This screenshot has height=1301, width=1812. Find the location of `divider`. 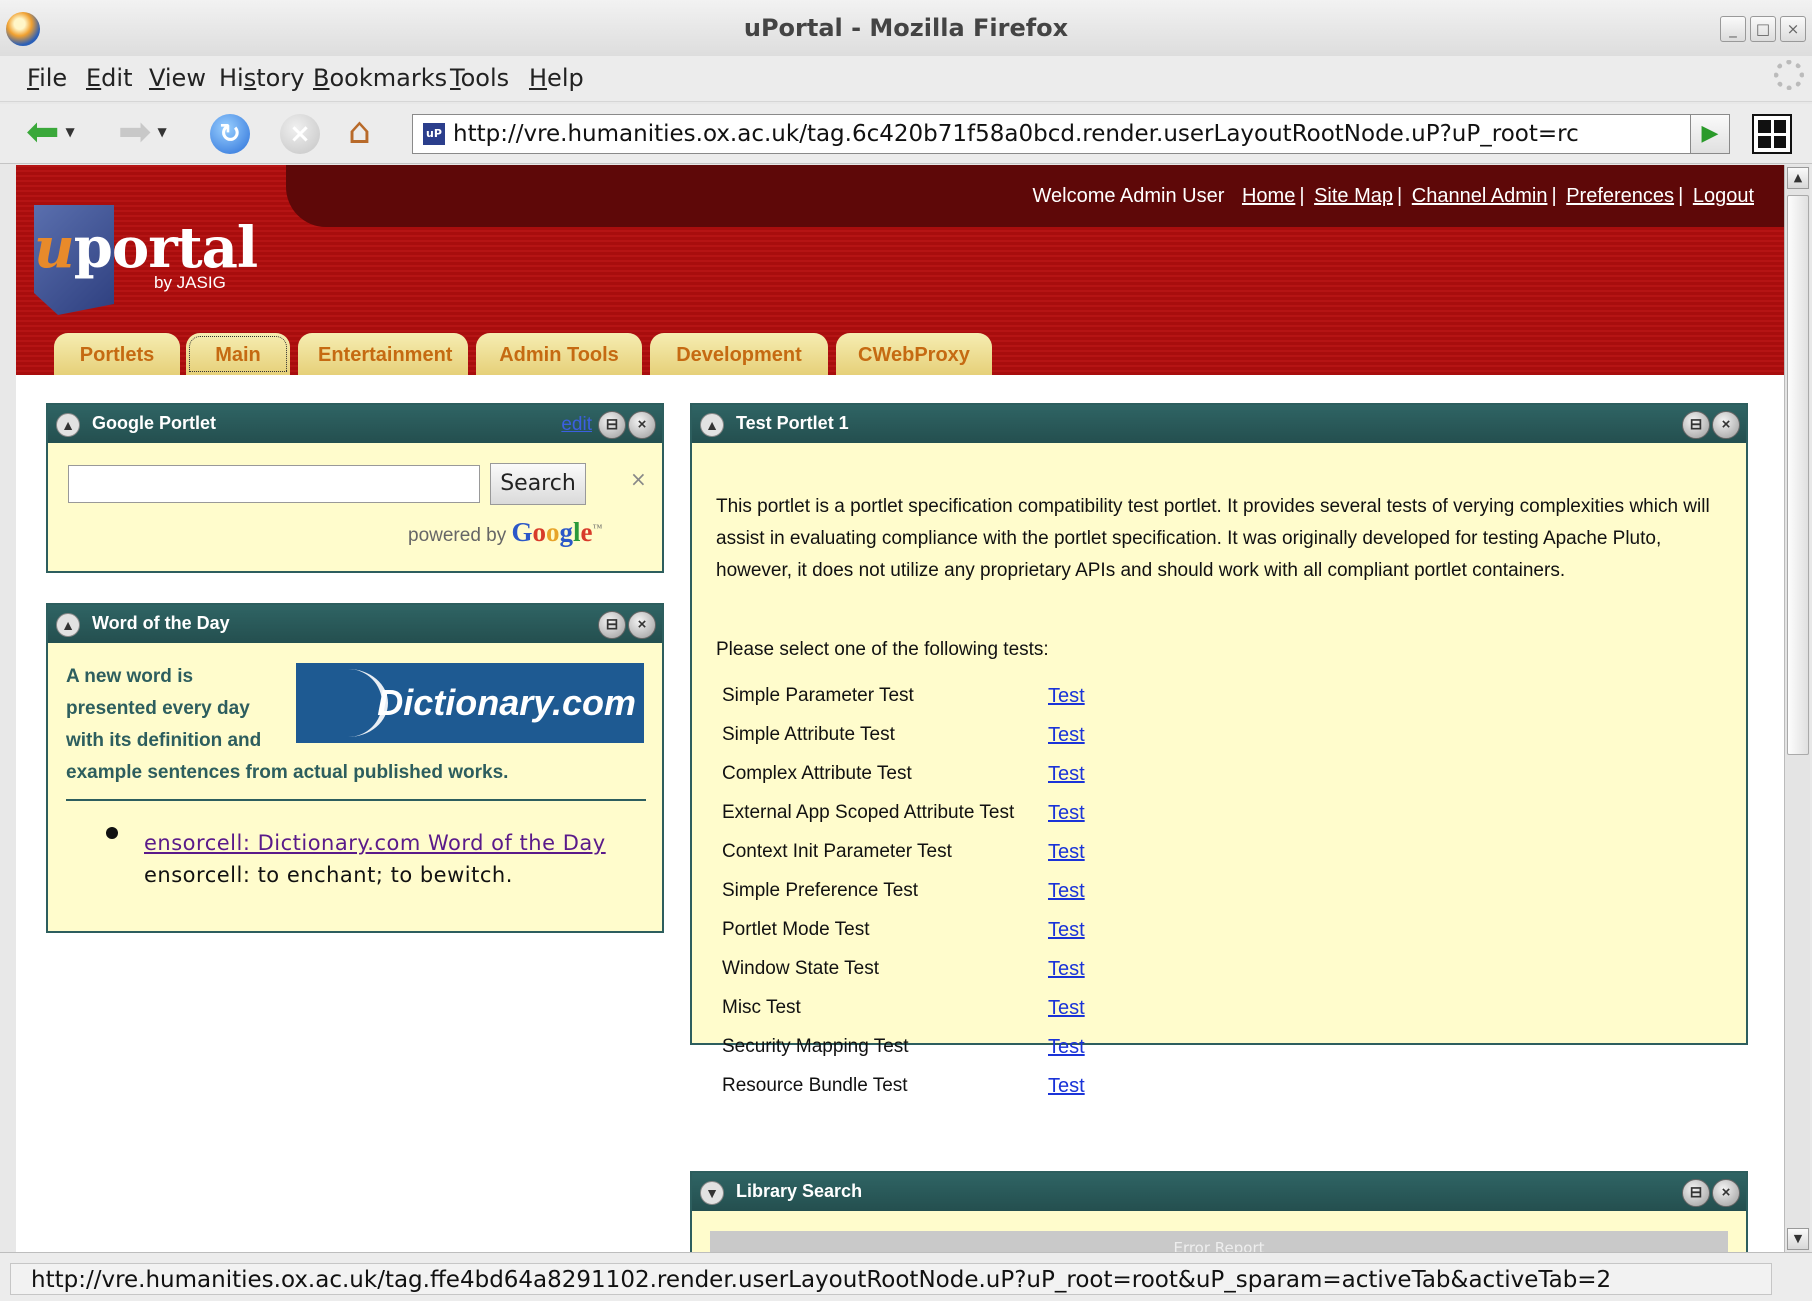

divider is located at coordinates (356, 800).